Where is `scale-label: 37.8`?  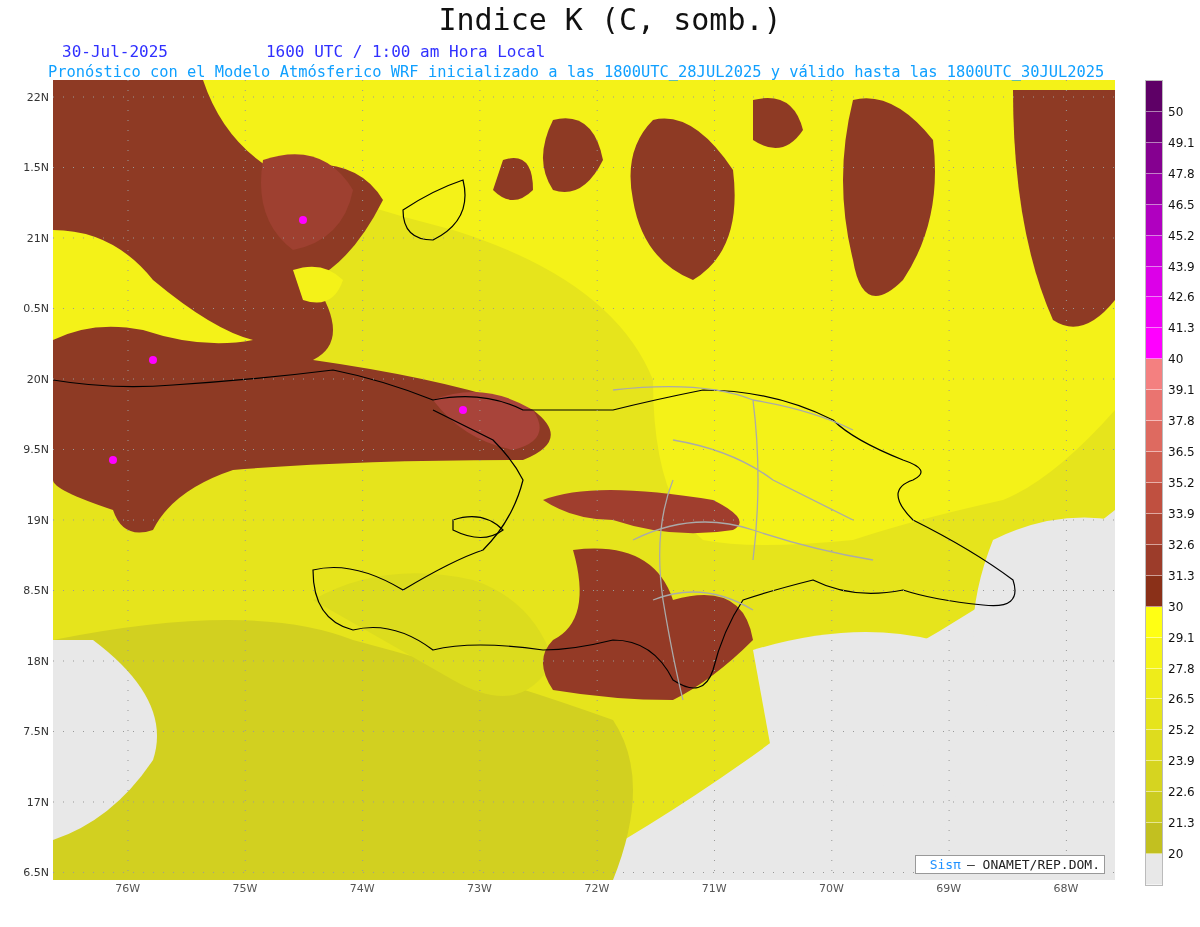 scale-label: 37.8 is located at coordinates (1181, 421).